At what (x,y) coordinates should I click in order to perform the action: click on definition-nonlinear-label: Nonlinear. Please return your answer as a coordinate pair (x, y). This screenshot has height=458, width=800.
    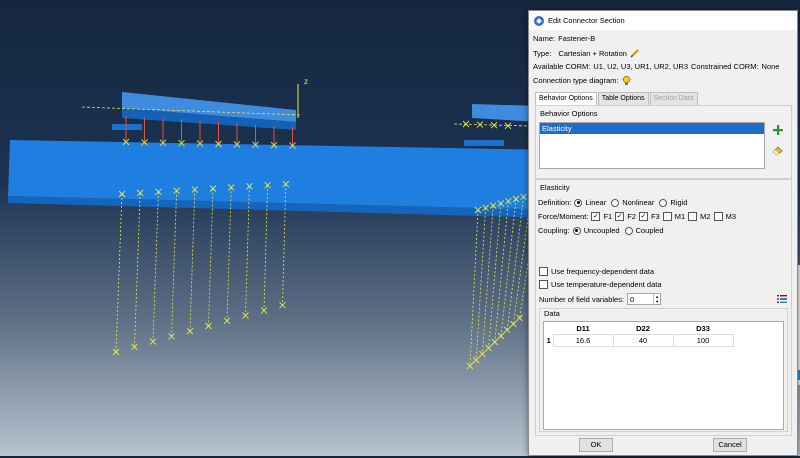
    Looking at the image, I should click on (638, 202).